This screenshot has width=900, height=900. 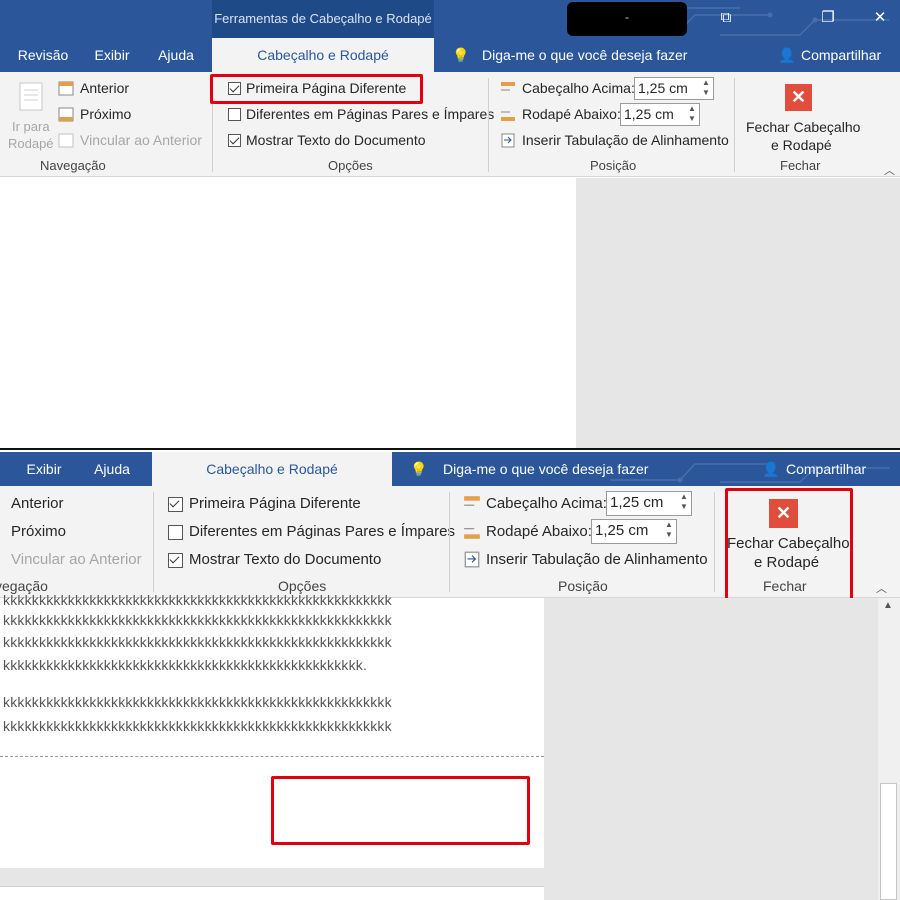 What do you see at coordinates (578, 88) in the screenshot?
I see `header-top-label: Cabeçalho Acima:` at bounding box center [578, 88].